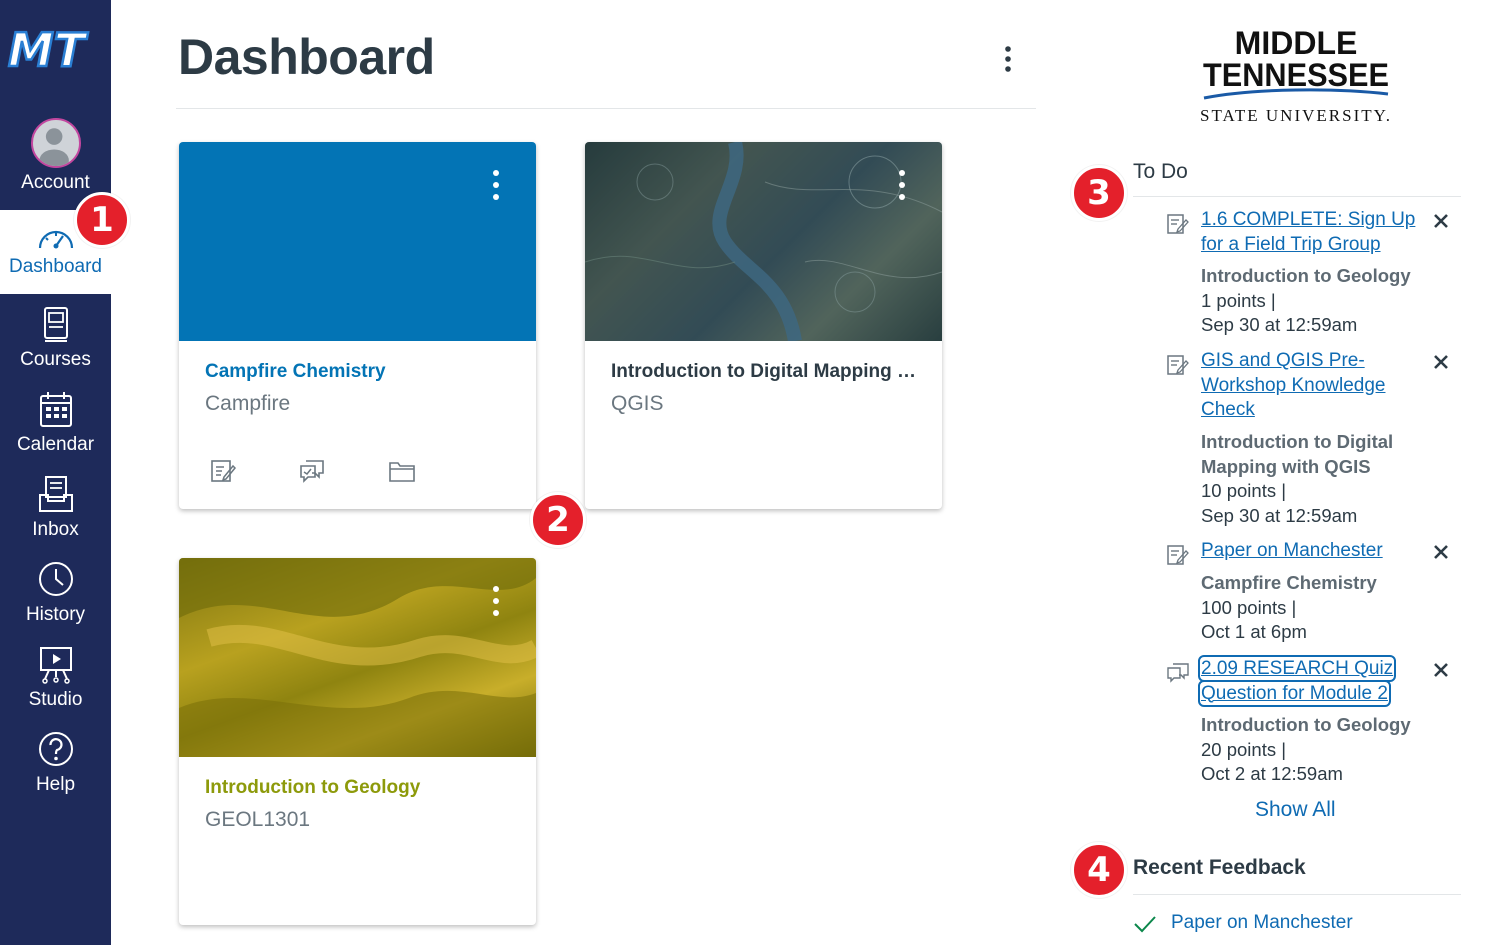 Image resolution: width=1490 pixels, height=945 pixels. I want to click on nav-label: Inbox, so click(55, 529).